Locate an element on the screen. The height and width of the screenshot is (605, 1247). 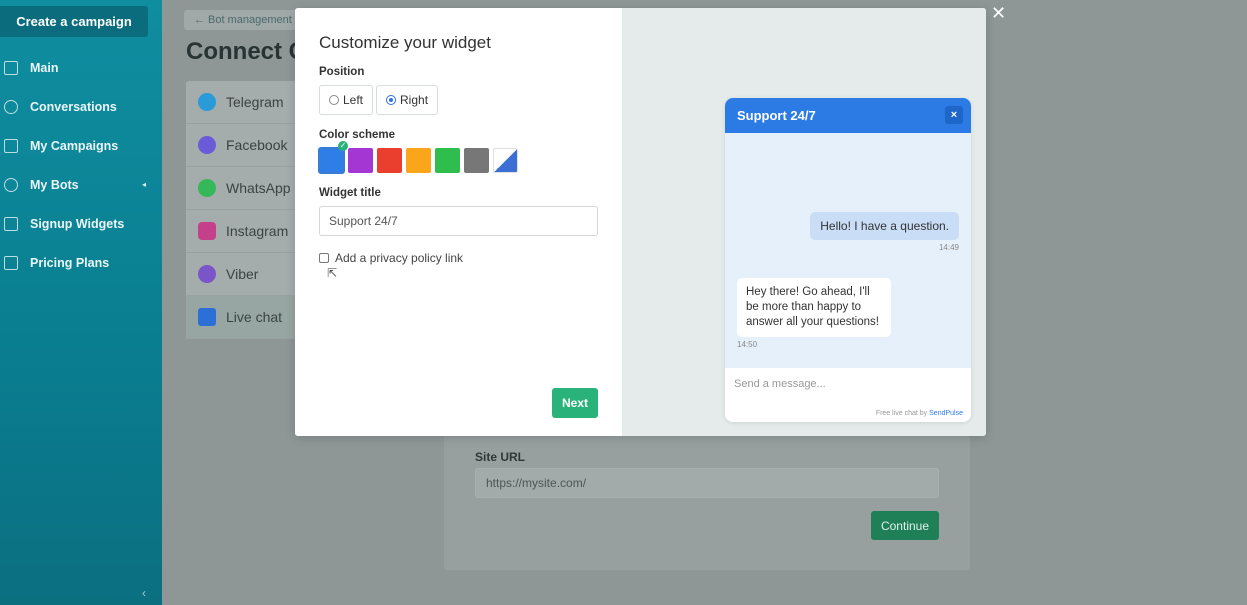
pricing-icon is located at coordinates (11, 262).